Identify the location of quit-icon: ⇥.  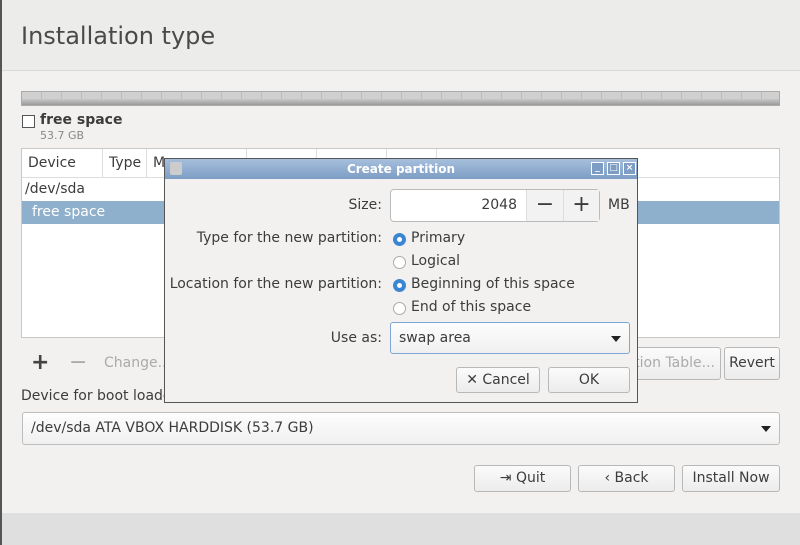
(507, 478).